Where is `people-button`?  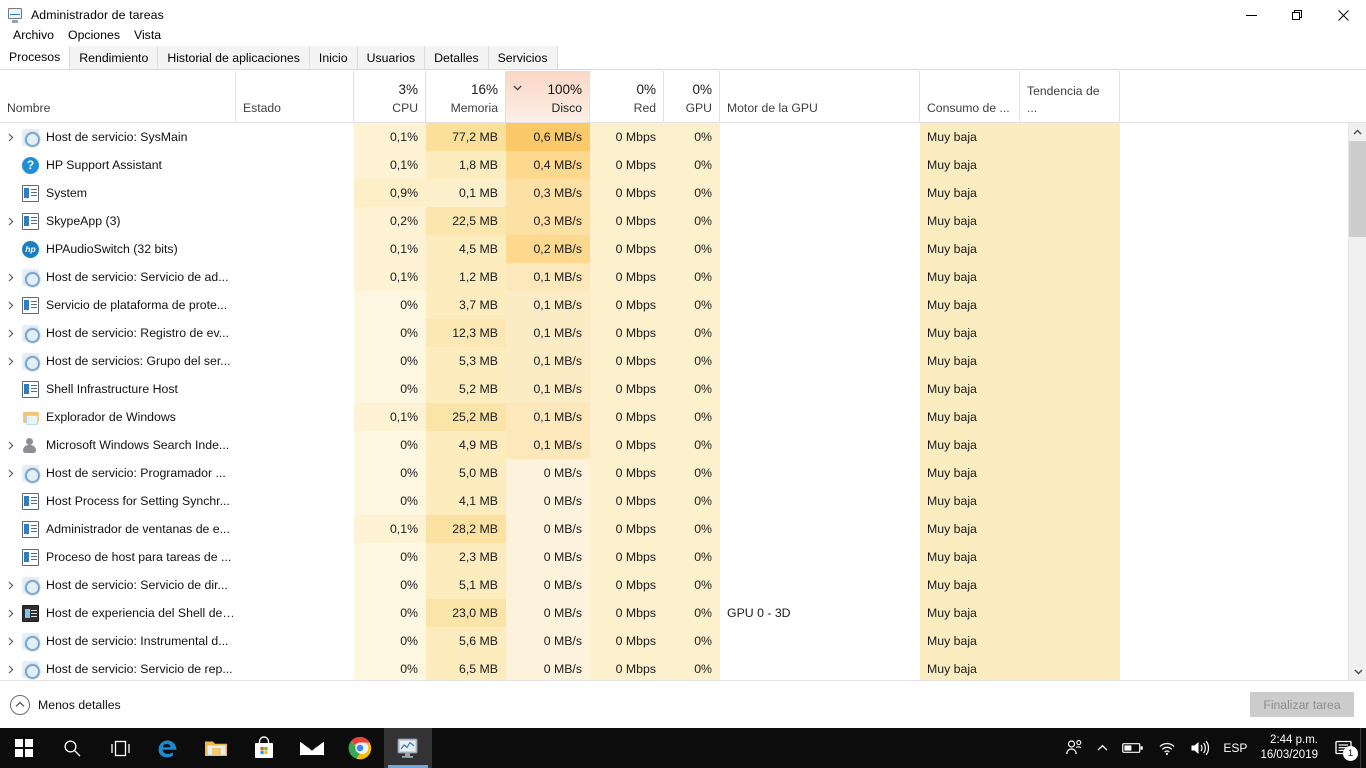 people-button is located at coordinates (1074, 748).